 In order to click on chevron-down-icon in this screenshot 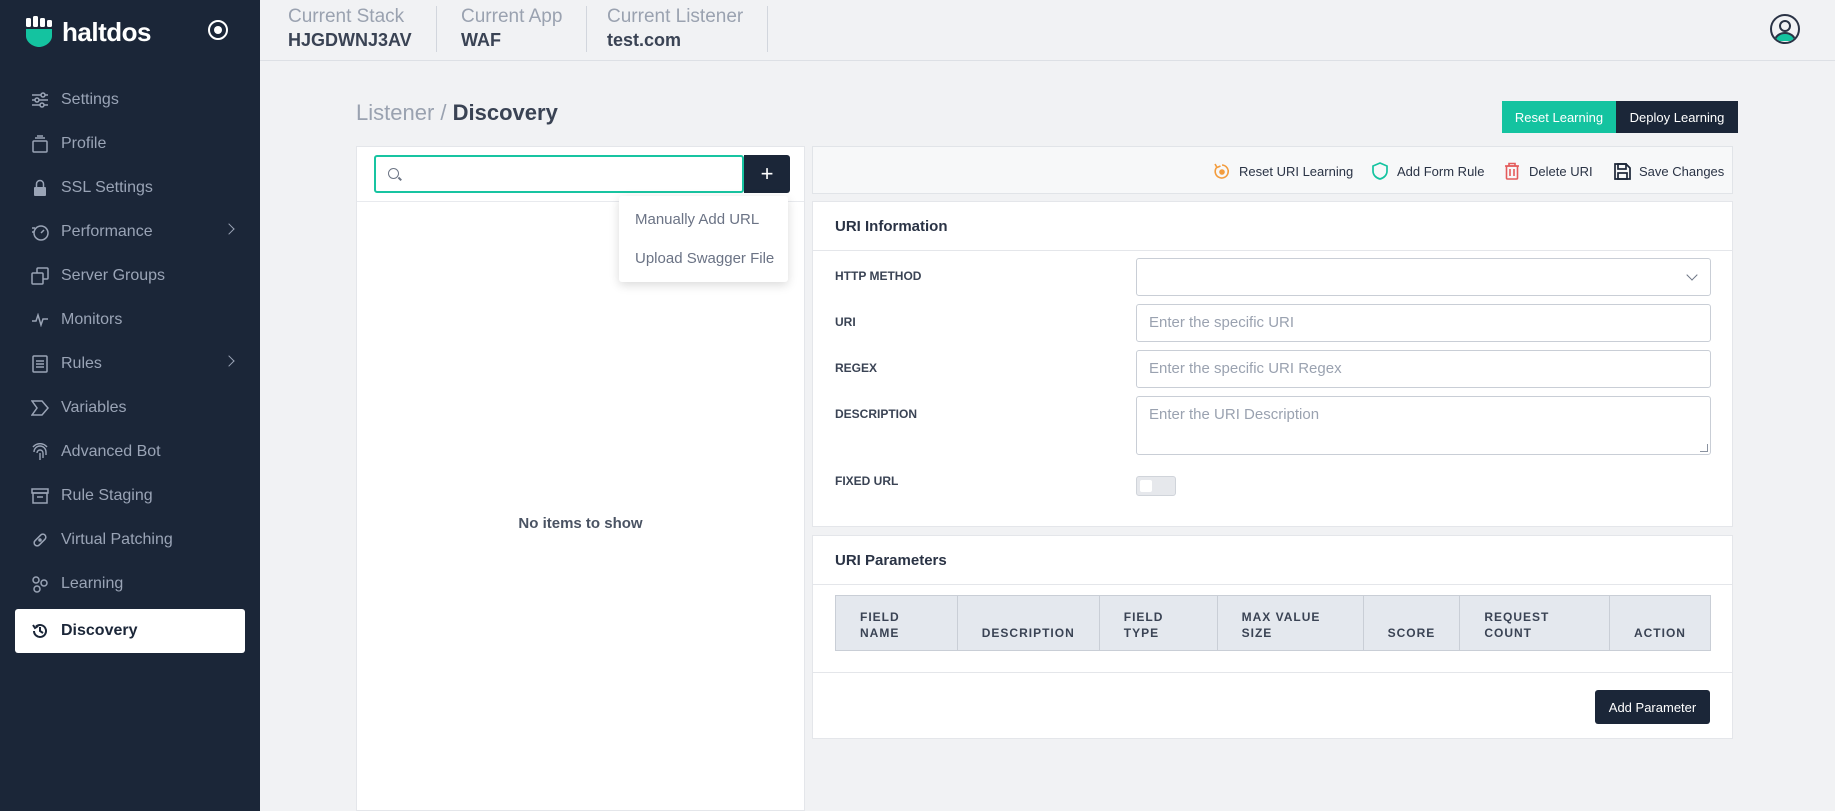, I will do `click(1692, 275)`.